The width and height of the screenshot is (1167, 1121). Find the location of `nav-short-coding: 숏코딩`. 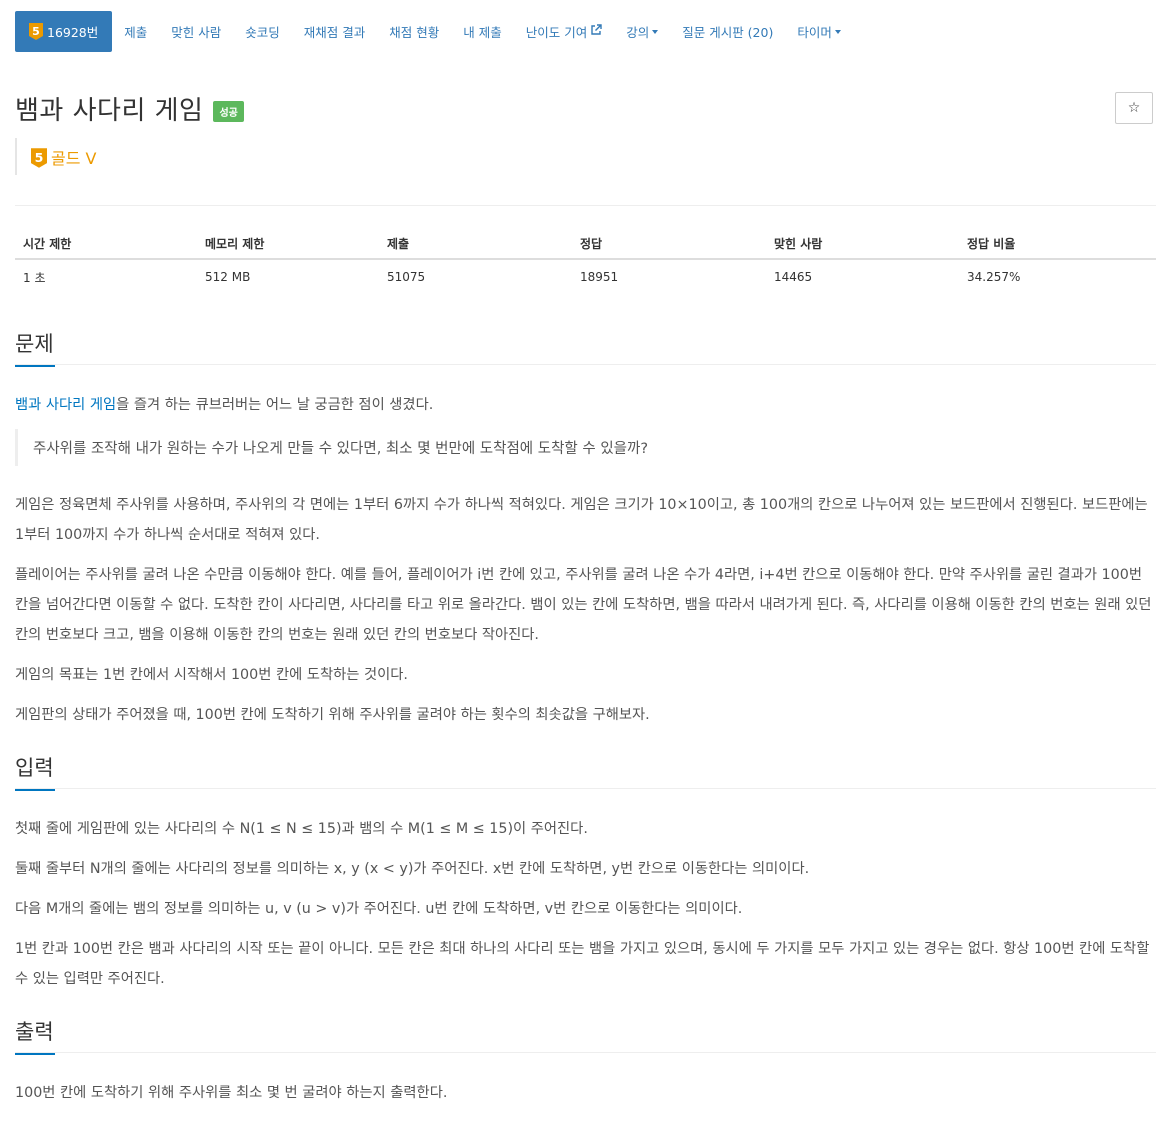

nav-short-coding: 숏코딩 is located at coordinates (262, 31).